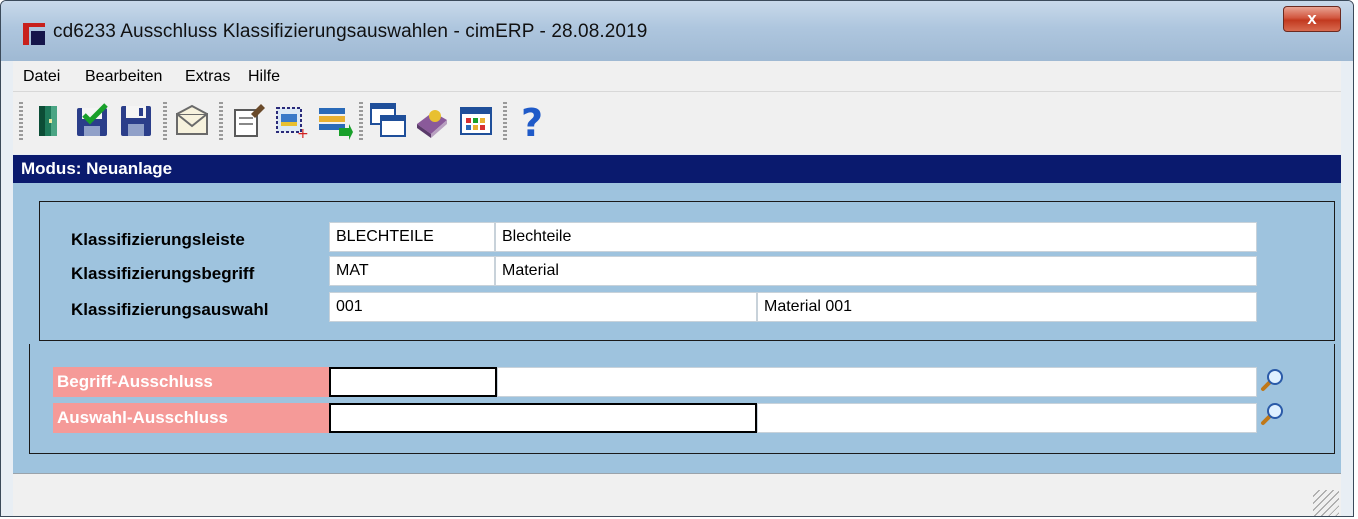 This screenshot has height=519, width=1358. What do you see at coordinates (543, 418) in the screenshot?
I see `auswahl-ausschluss-code-input` at bounding box center [543, 418].